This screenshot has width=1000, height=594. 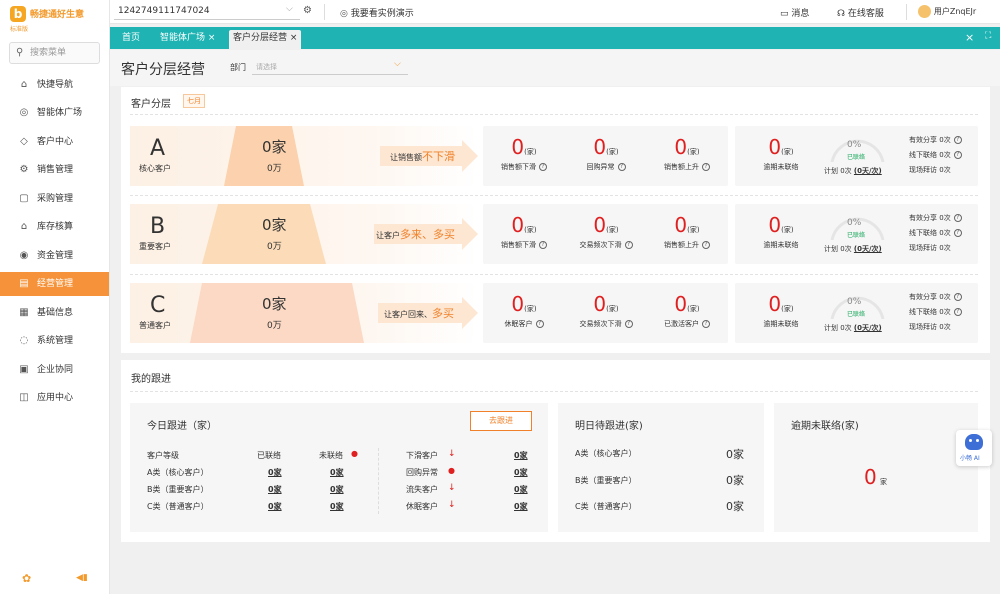 What do you see at coordinates (955, 11) in the screenshot?
I see `user-name: 用户ZnqEJr` at bounding box center [955, 11].